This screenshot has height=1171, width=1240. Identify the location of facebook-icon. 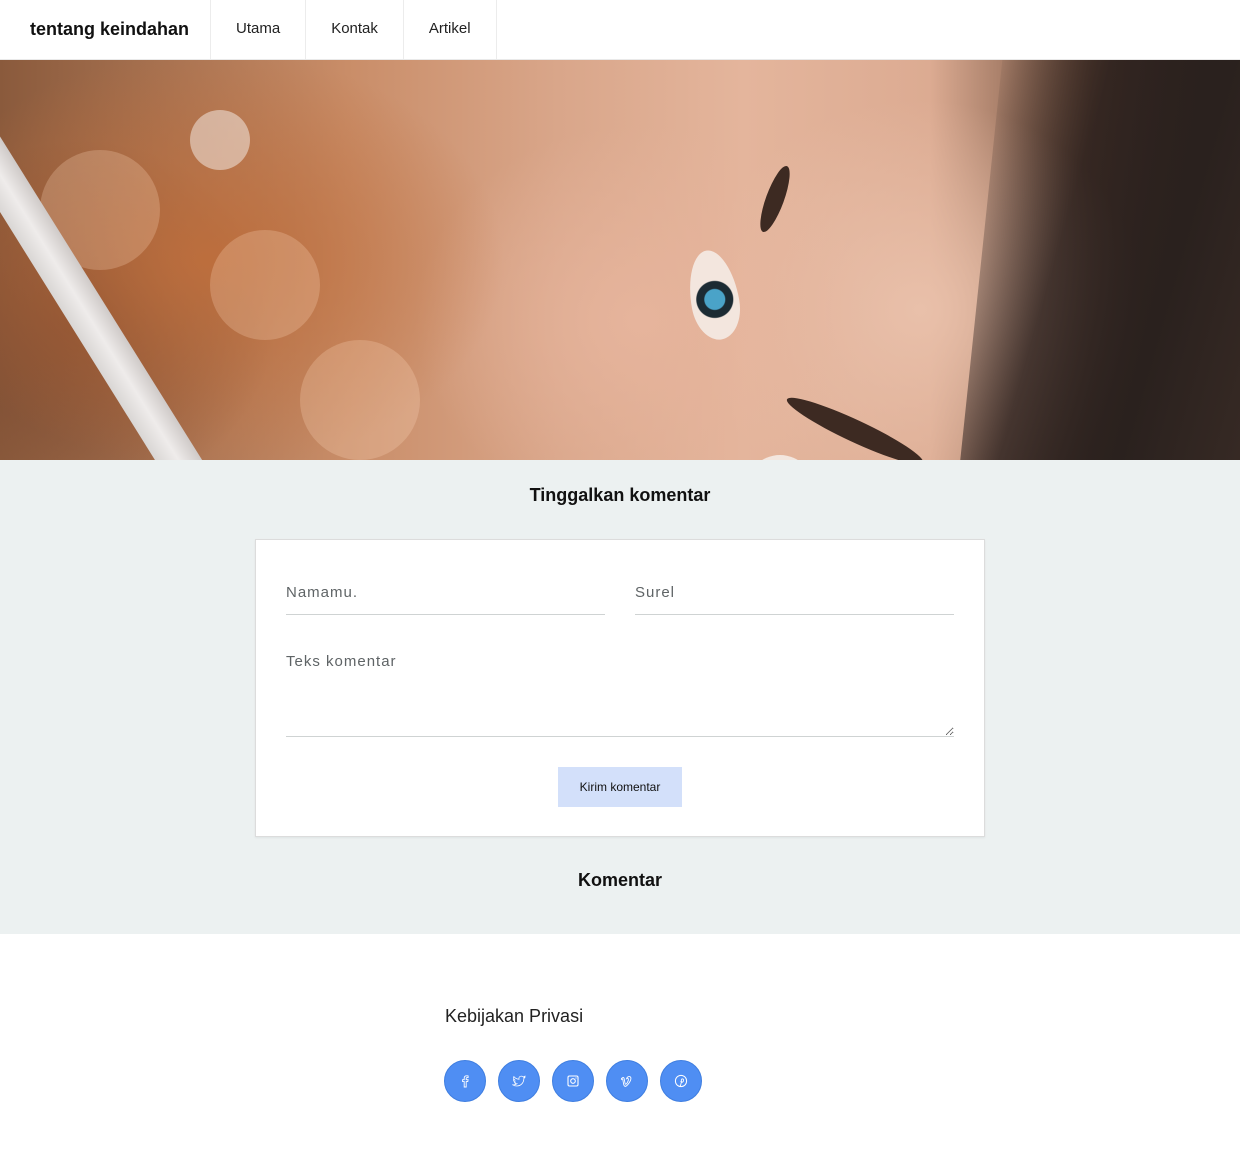
(465, 1081).